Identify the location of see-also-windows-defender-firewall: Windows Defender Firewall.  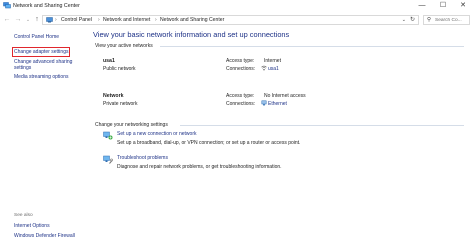
(44, 236).